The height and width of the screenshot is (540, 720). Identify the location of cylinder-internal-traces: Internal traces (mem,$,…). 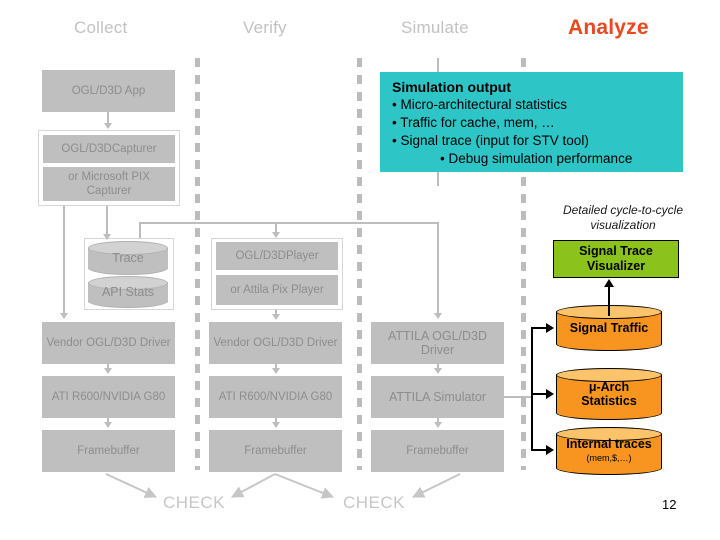
(609, 451).